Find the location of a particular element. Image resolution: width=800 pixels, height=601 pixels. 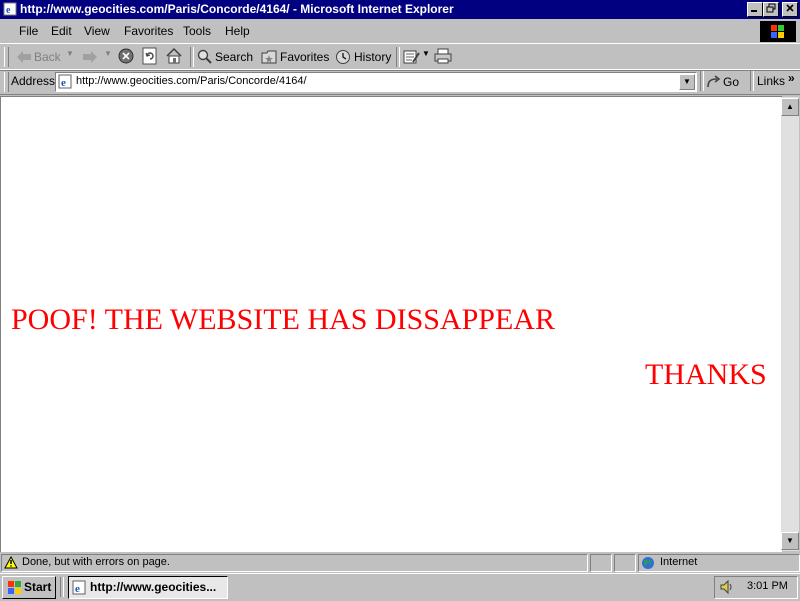

back-button: Back ▼ is located at coordinates (45, 57).